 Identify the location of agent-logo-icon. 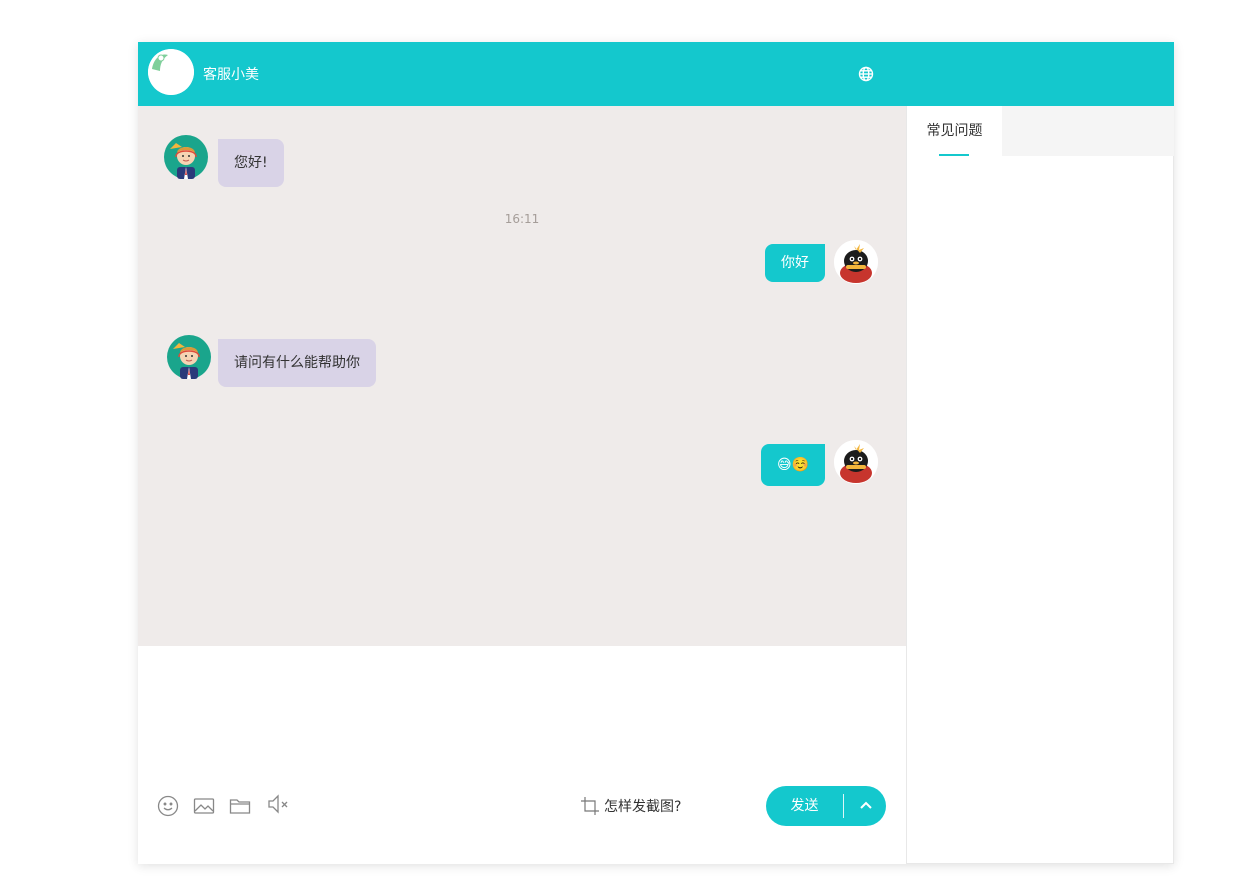
(171, 72).